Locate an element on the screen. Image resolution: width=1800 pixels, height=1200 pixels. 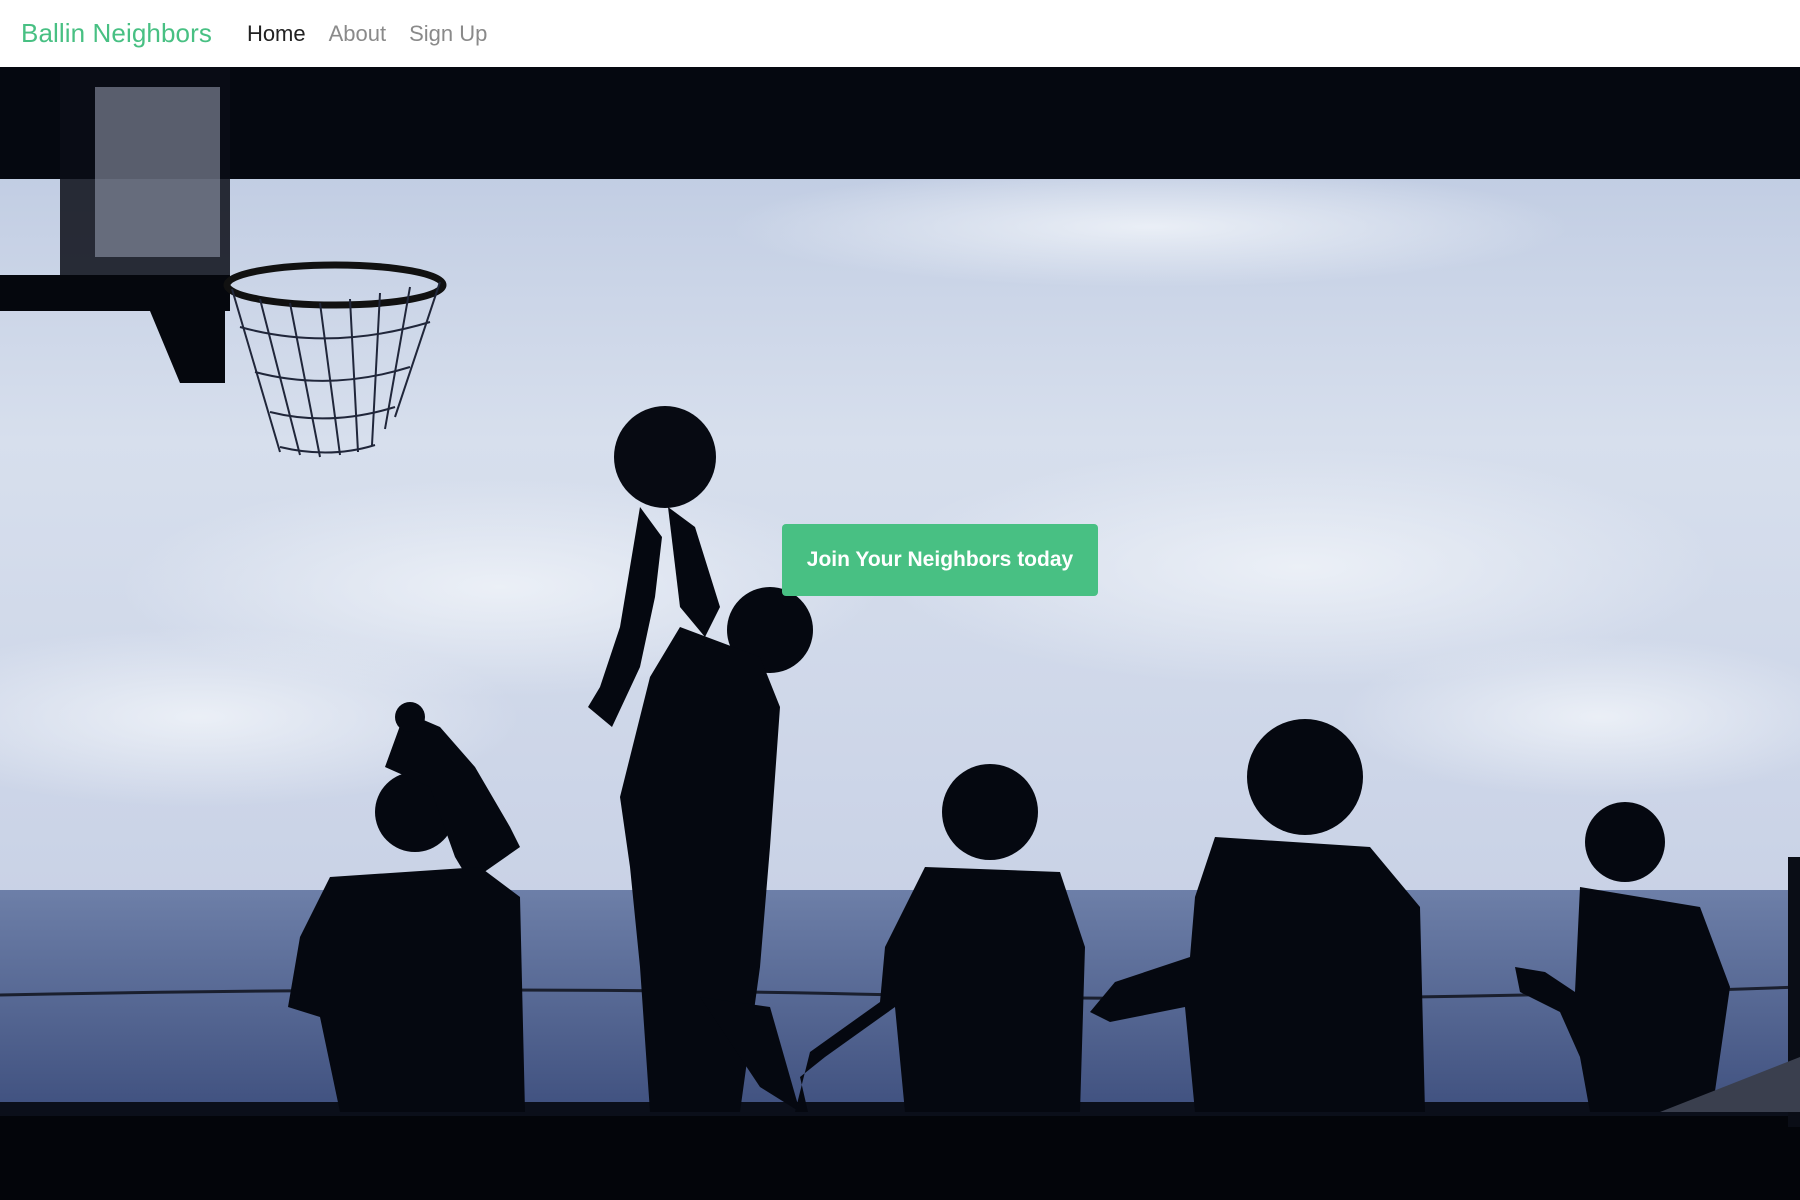
top-navbar: Ballin Neighbors Home About Sign Up is located at coordinates (900, 33).